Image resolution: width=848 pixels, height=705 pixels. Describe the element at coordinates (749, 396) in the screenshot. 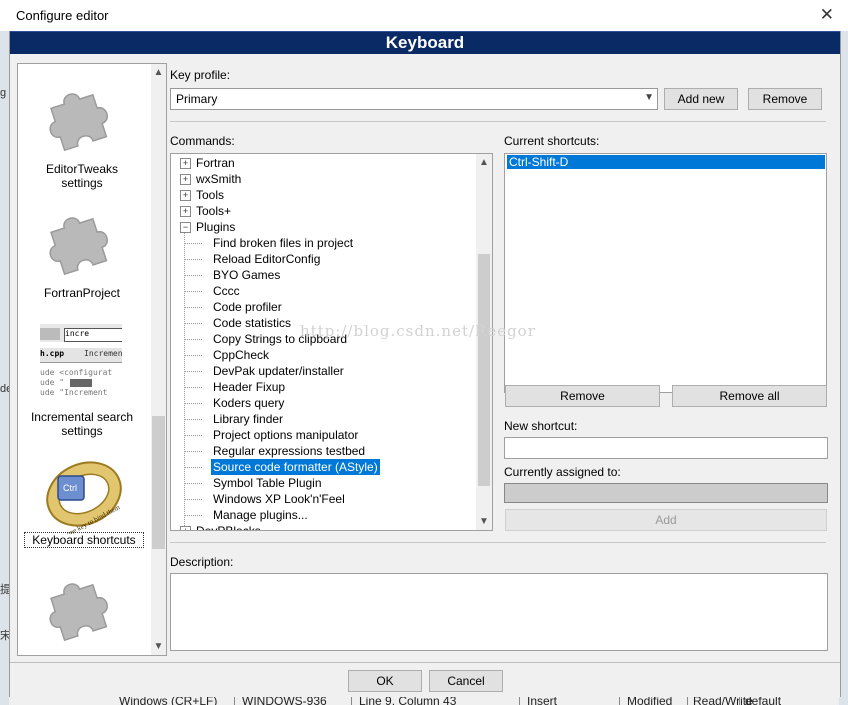

I see `remove-all-shortcuts-button: Remove all` at that location.